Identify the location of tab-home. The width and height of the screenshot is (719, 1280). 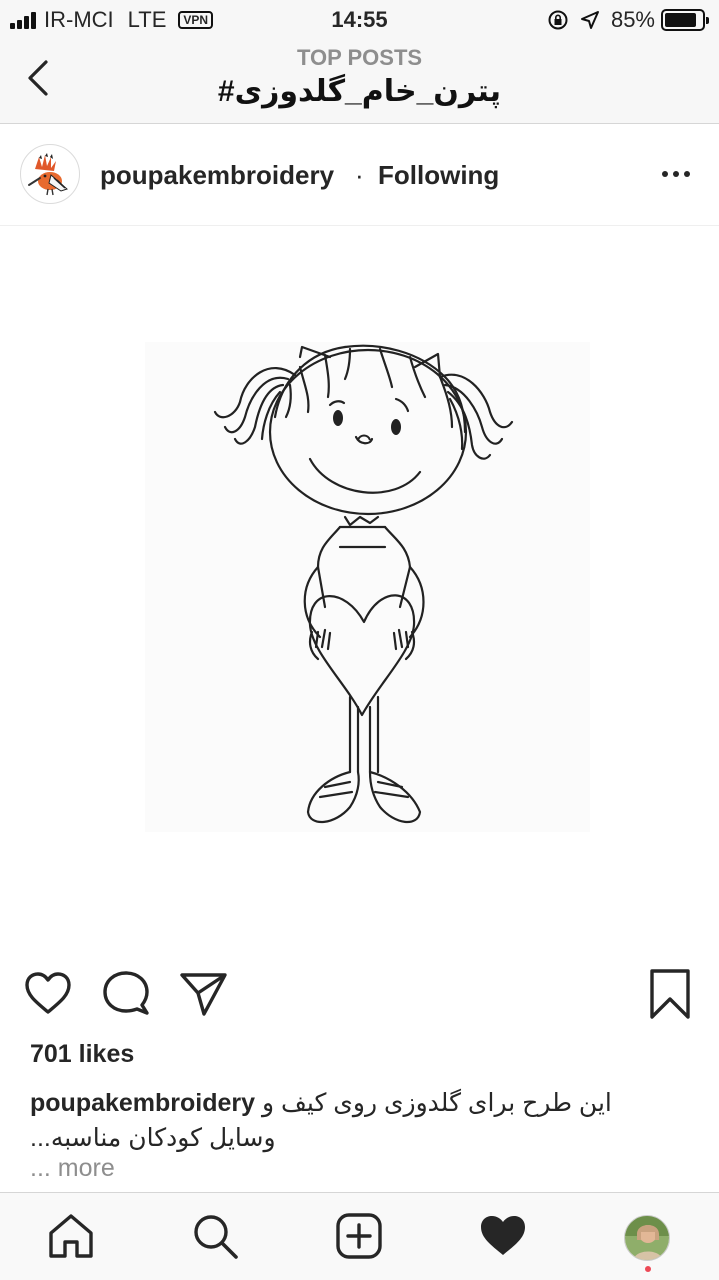
(71, 1236).